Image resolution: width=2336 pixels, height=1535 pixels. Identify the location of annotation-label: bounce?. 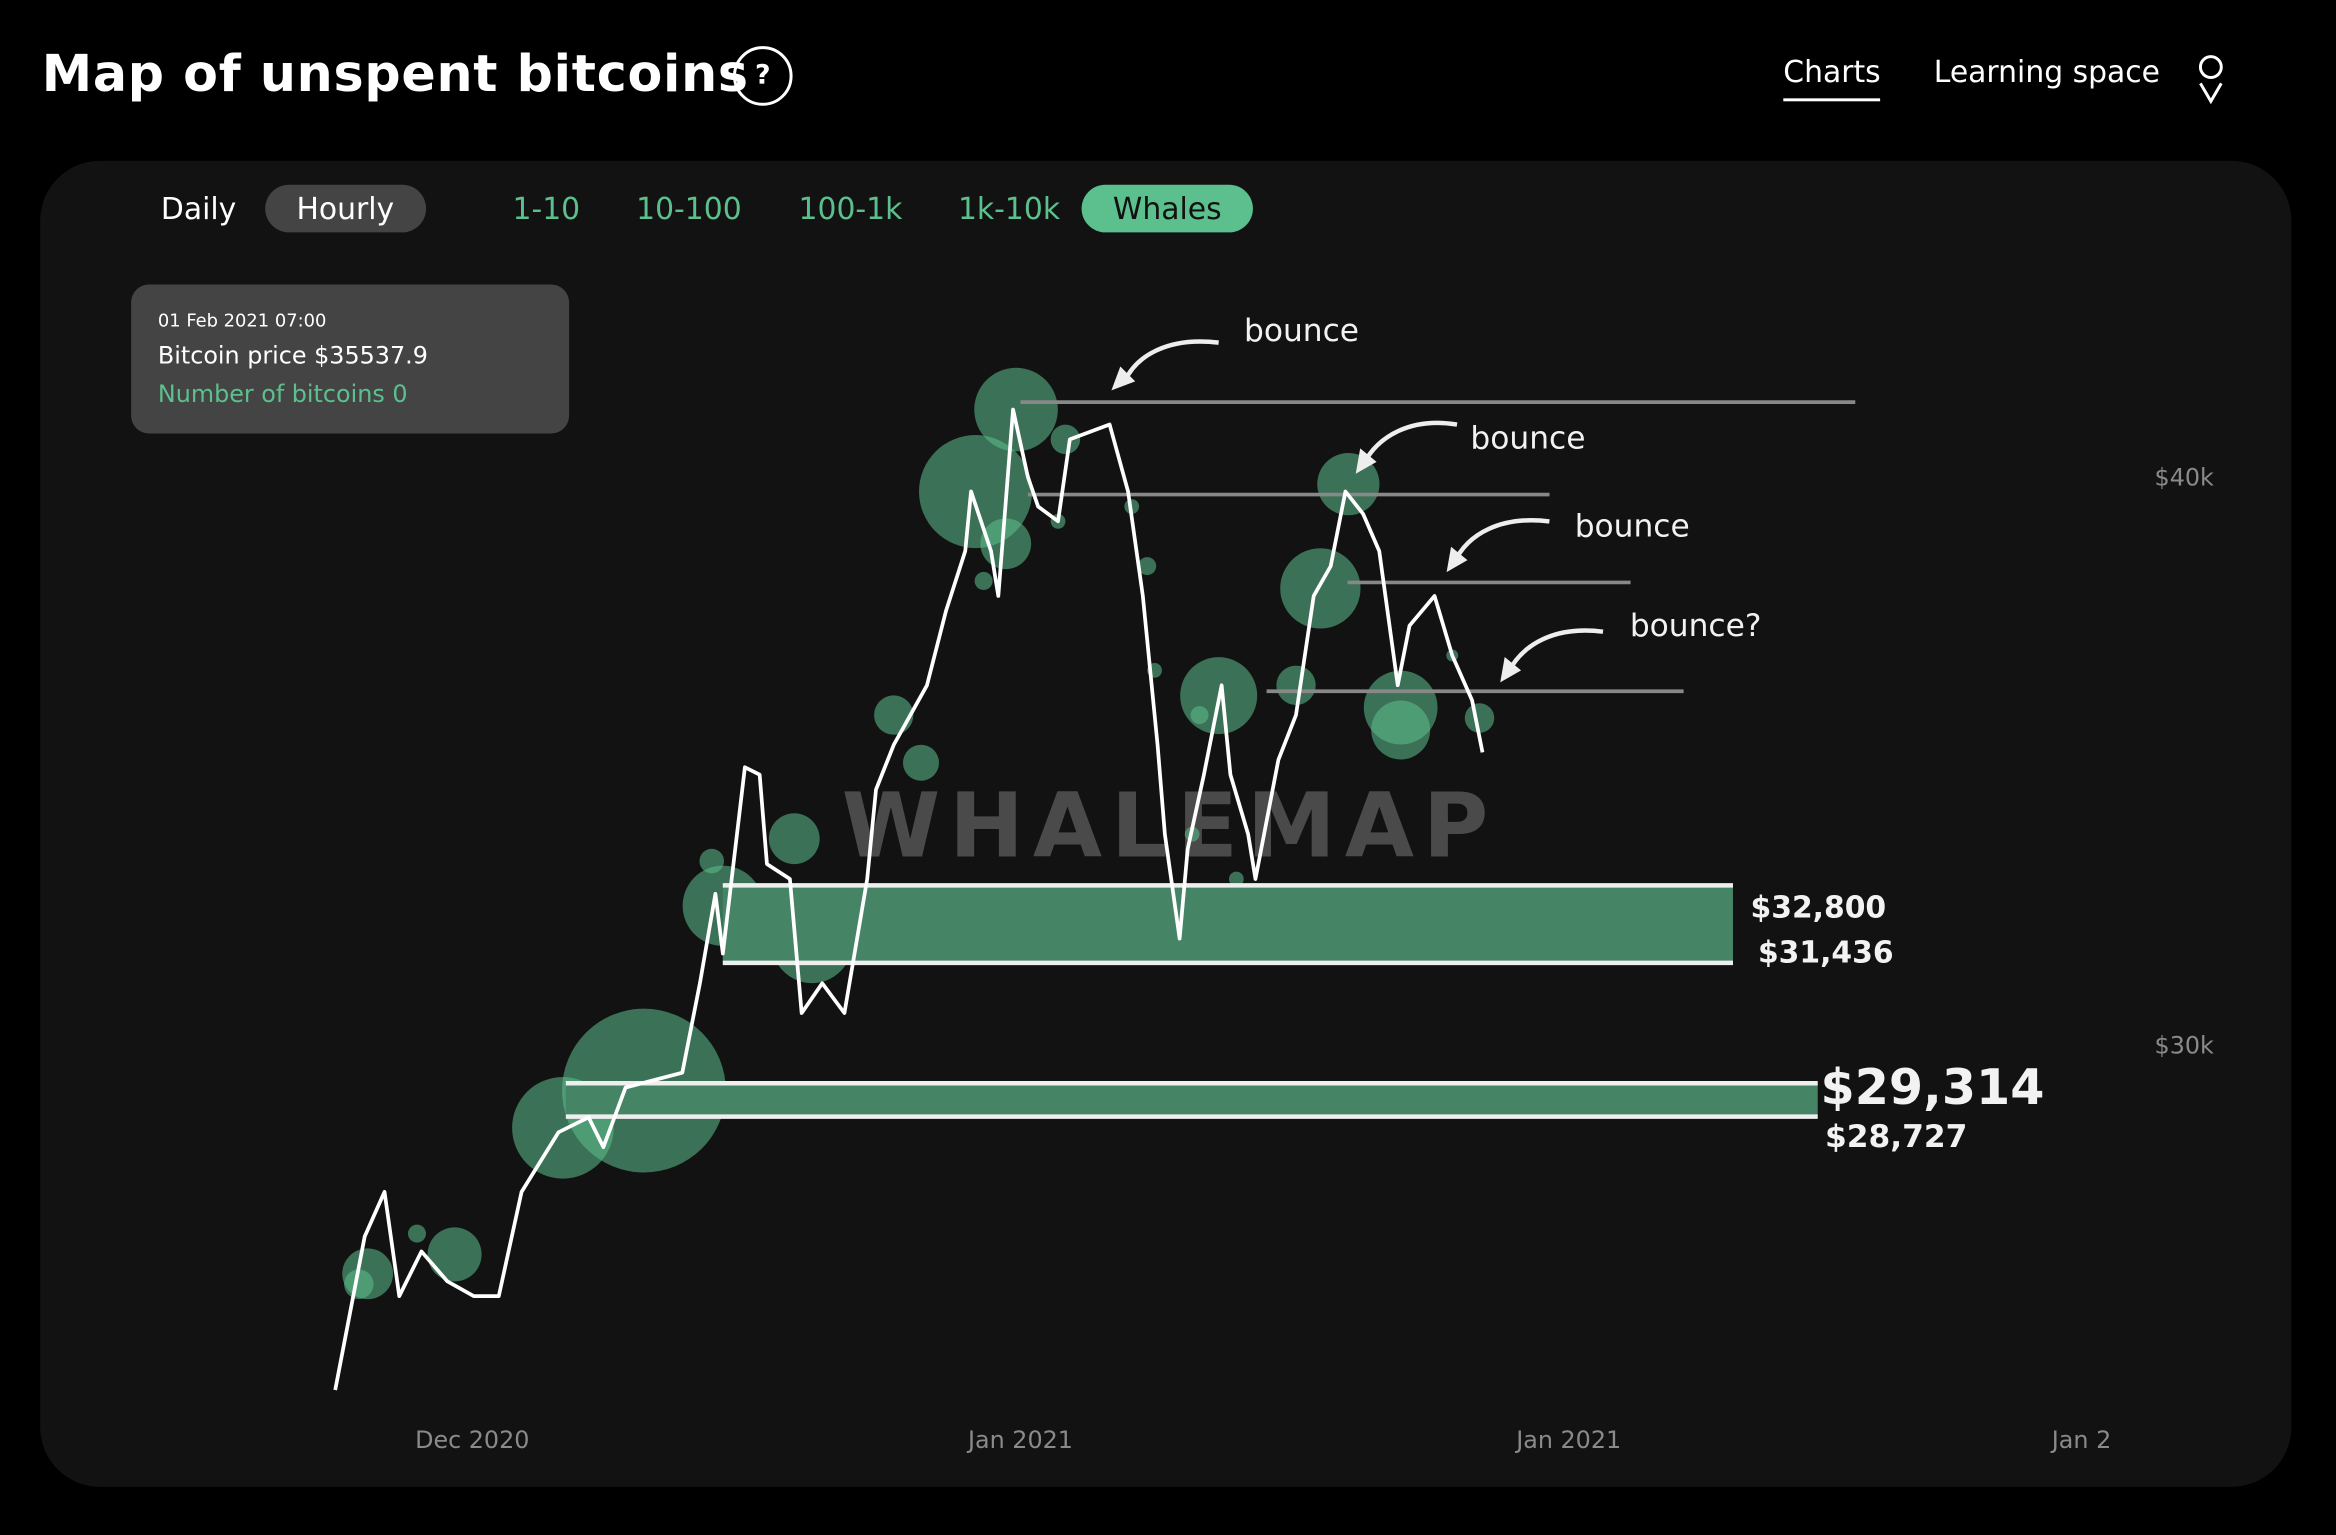
(1696, 626).